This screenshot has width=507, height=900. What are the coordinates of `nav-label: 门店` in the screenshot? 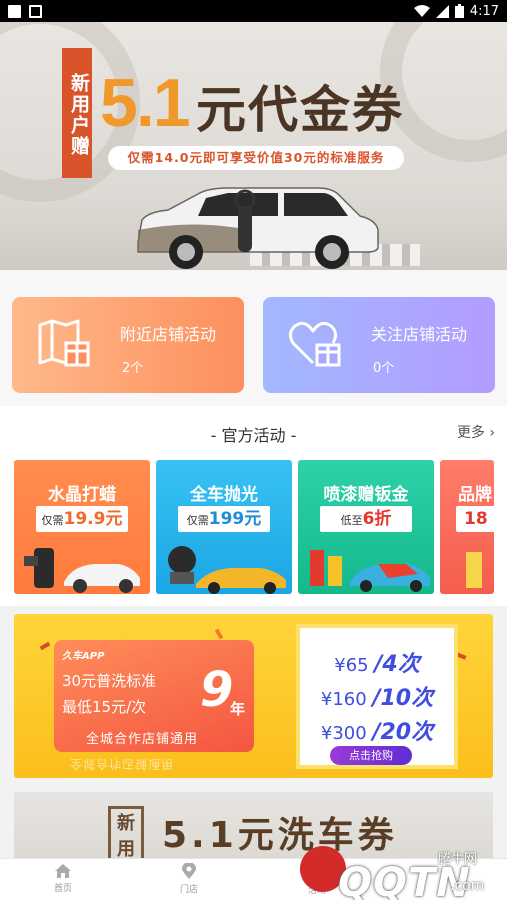 It's located at (188, 890).